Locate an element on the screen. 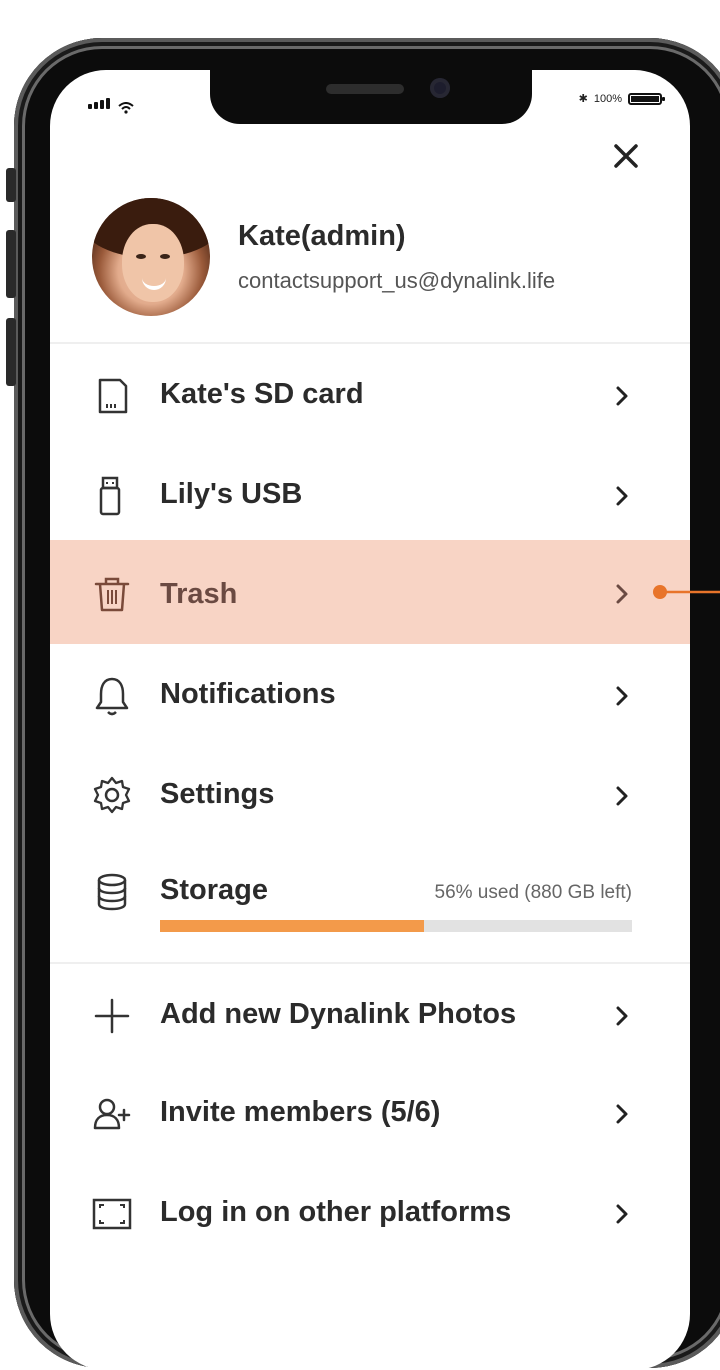  status-right: ✱ 100% is located at coordinates (621, 98).